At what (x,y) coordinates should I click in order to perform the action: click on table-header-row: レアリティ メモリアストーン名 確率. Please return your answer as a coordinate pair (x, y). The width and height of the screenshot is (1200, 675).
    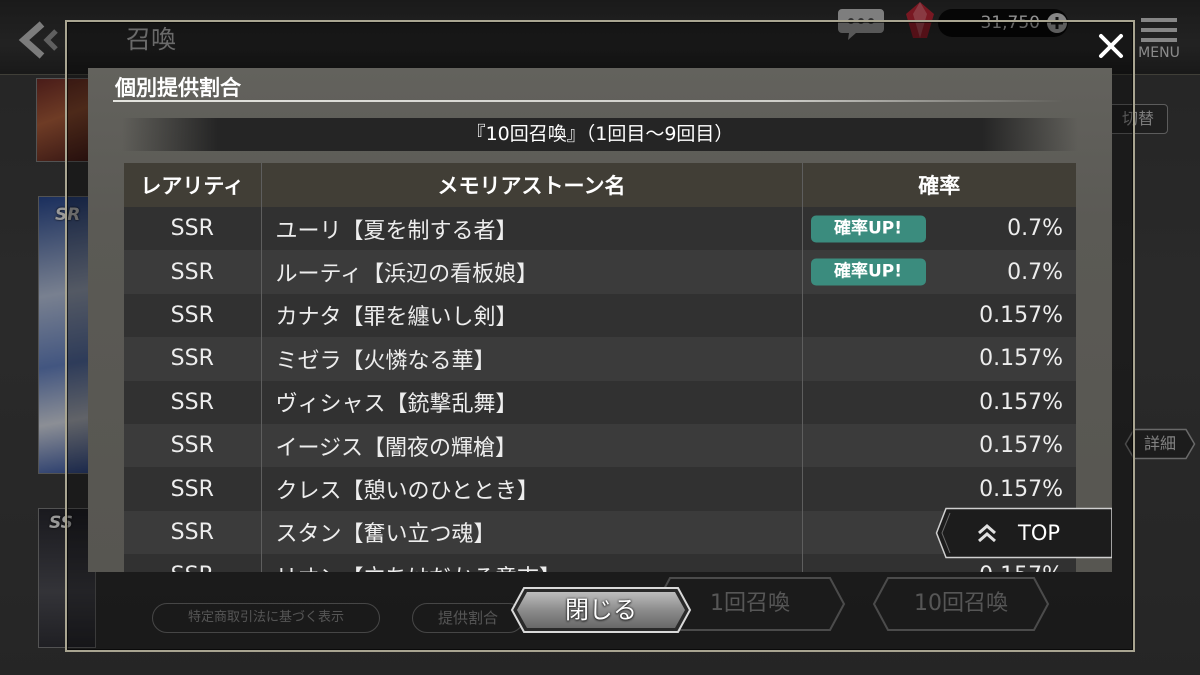
    Looking at the image, I should click on (600, 185).